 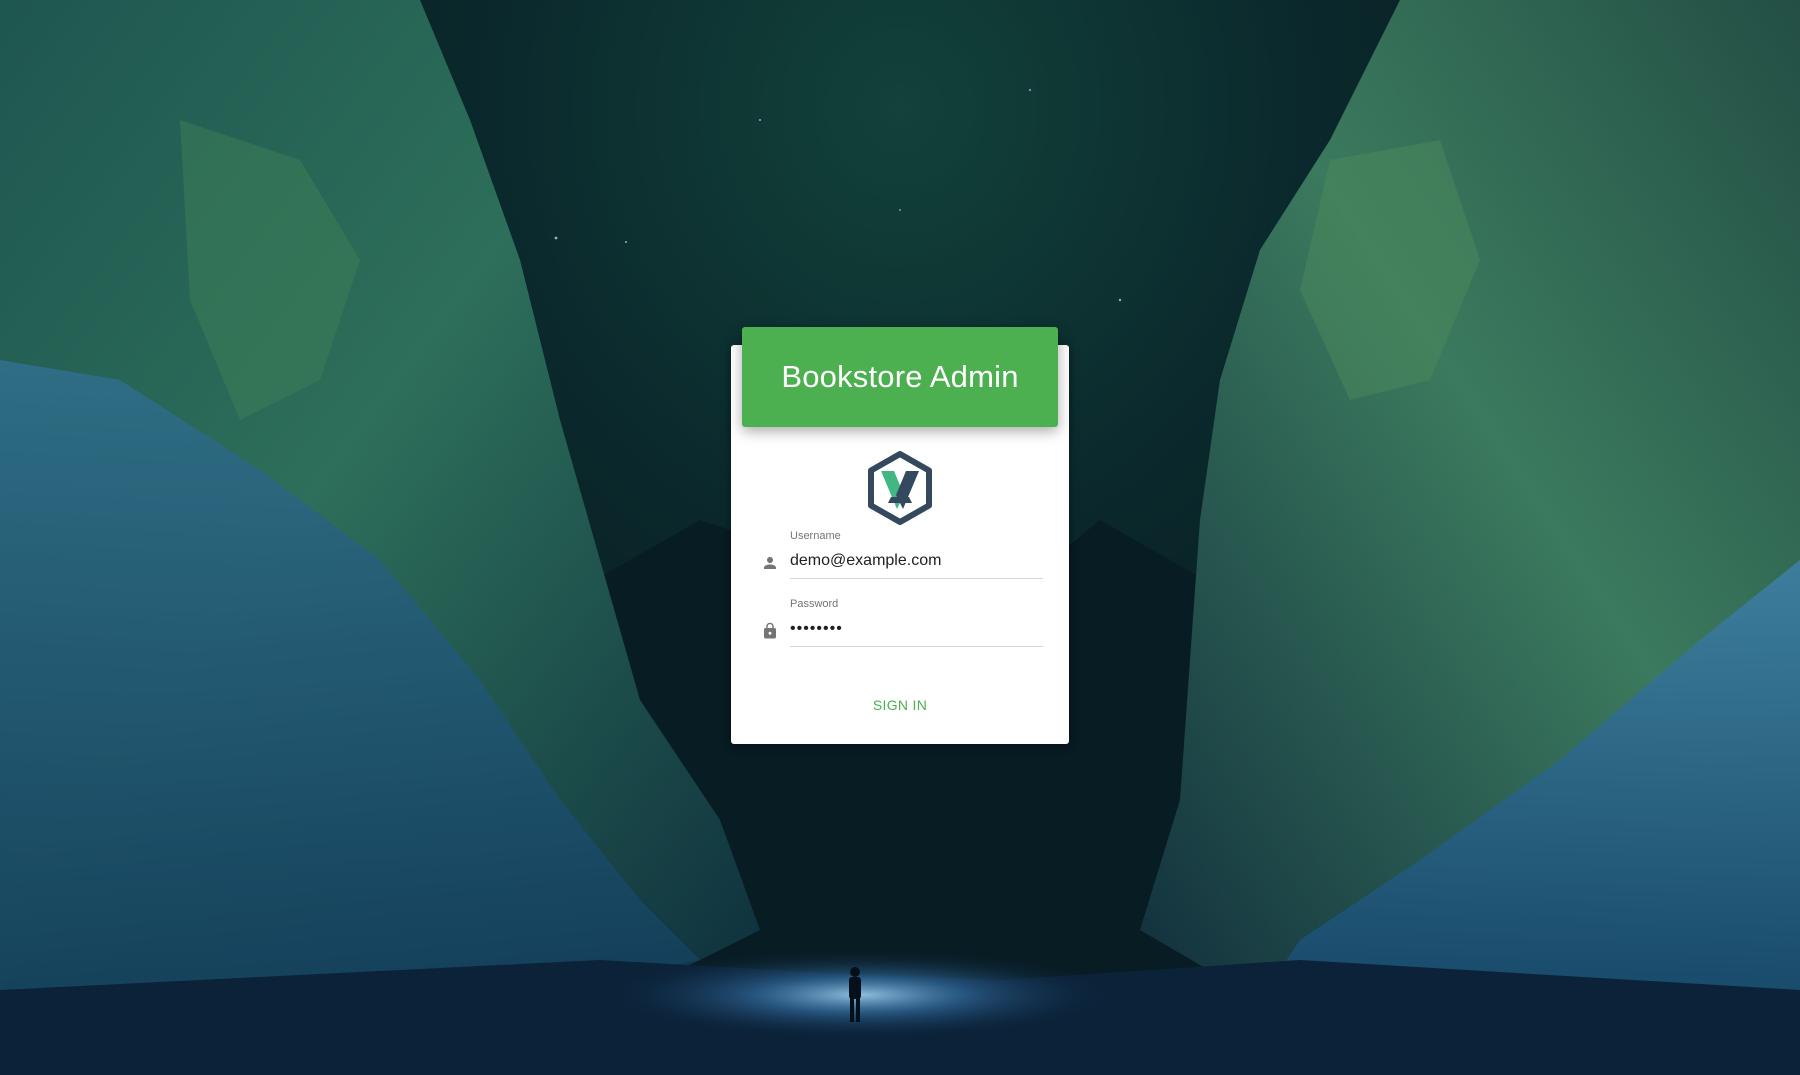 What do you see at coordinates (900, 705) in the screenshot?
I see `sign-in-button: SIGN IN` at bounding box center [900, 705].